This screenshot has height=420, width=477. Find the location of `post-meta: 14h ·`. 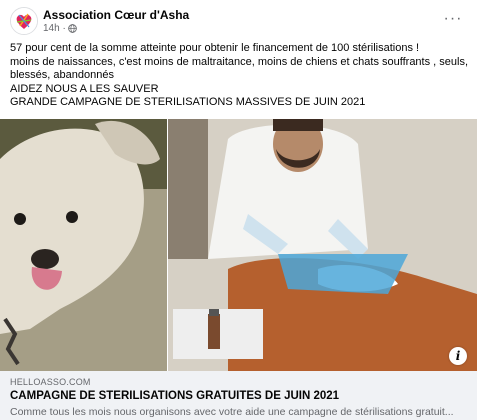

post-meta: 14h · is located at coordinates (60, 28).